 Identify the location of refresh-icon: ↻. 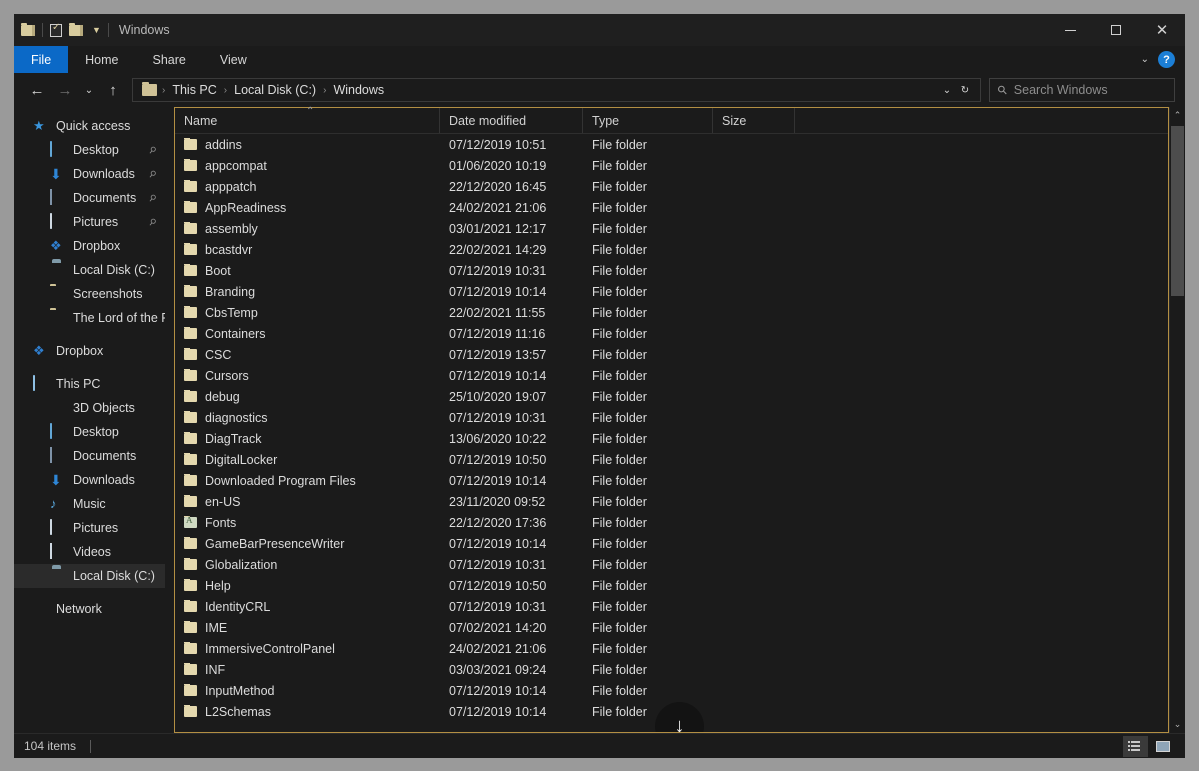
(965, 90).